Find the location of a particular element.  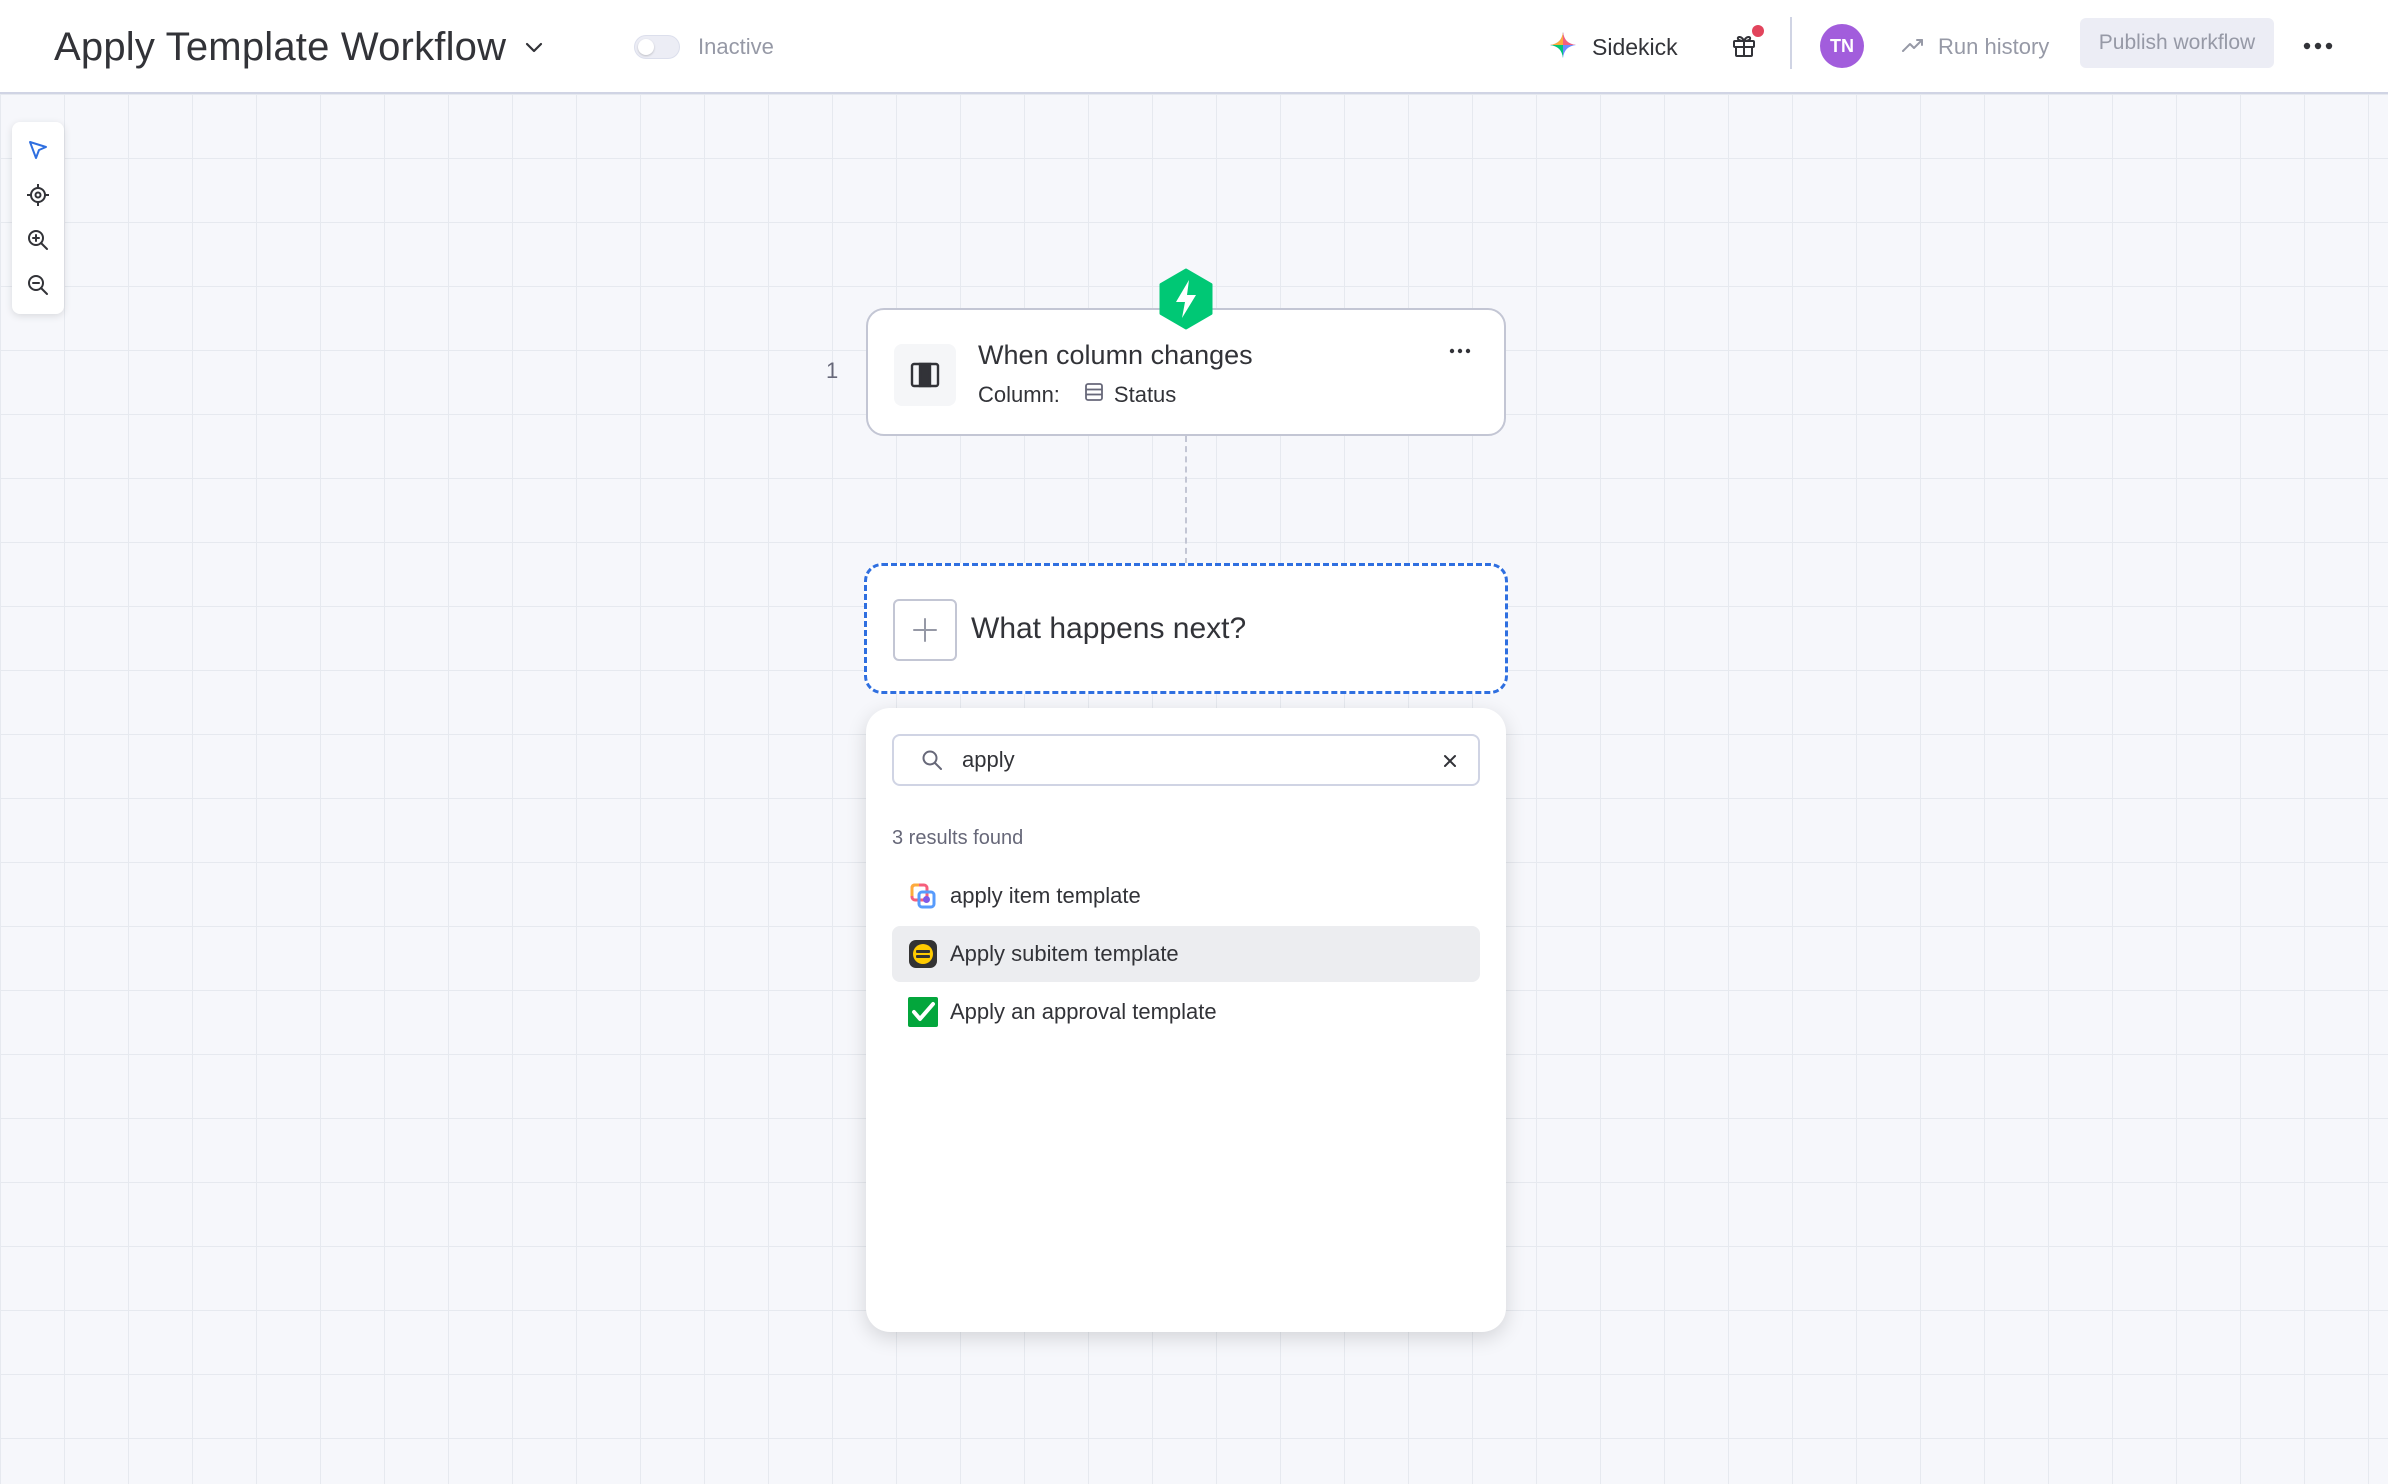

sidekick-label: Sidekick is located at coordinates (1635, 46).